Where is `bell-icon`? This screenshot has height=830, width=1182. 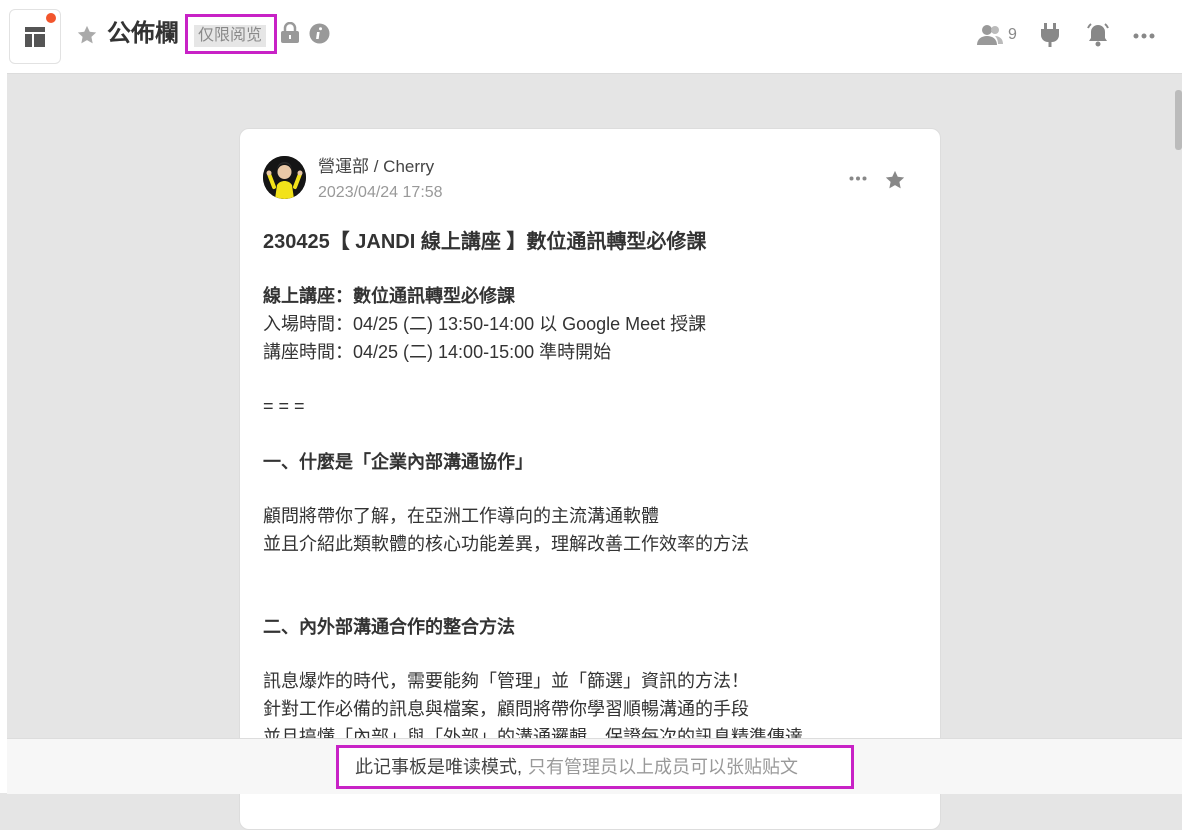 bell-icon is located at coordinates (1098, 35).